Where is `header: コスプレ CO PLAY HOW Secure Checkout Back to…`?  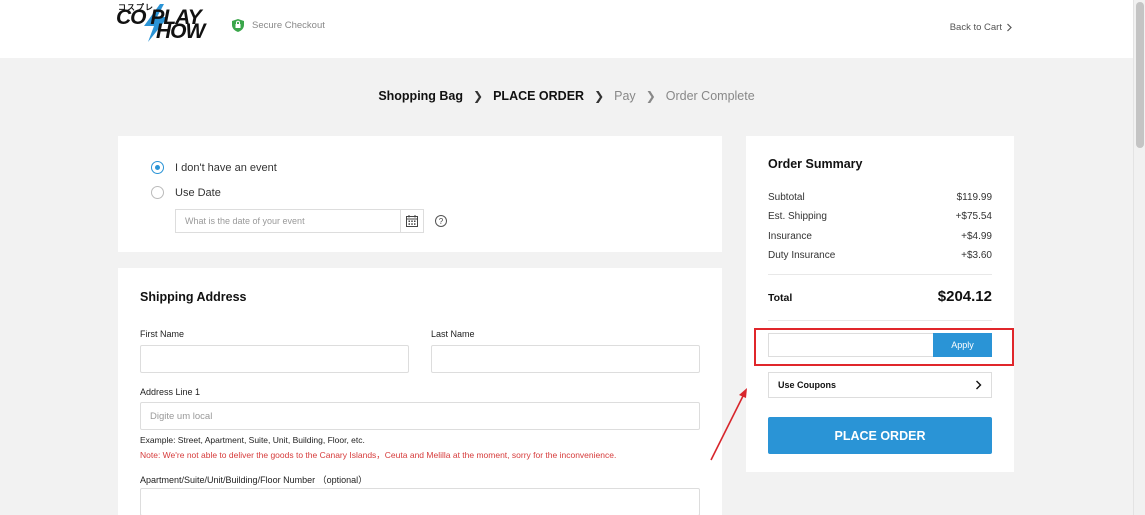
header: コスプレ CO PLAY HOW Secure Checkout Back to… is located at coordinates (566, 29).